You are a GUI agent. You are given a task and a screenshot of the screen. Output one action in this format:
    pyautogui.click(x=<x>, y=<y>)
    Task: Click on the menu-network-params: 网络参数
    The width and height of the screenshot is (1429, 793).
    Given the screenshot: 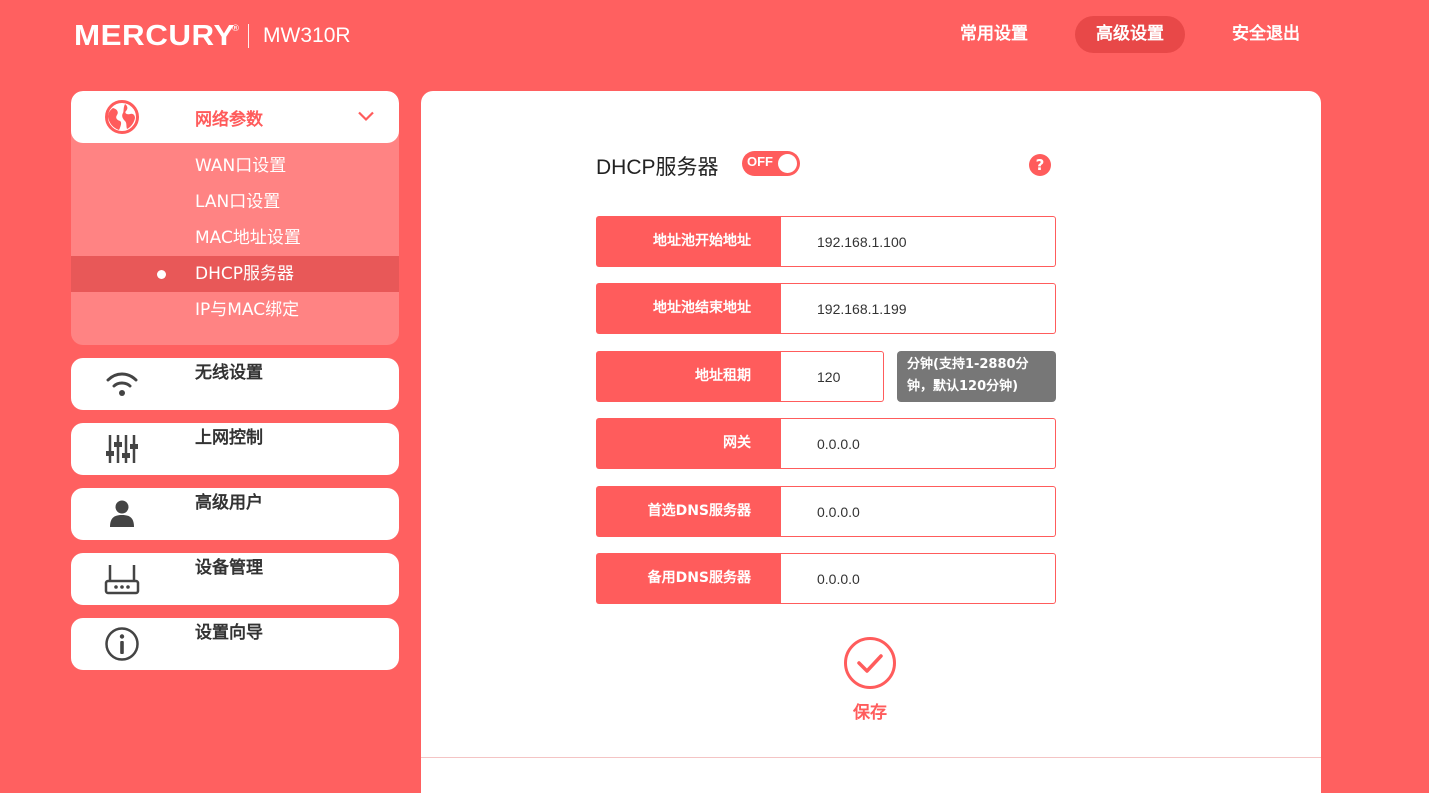 What is the action you would take?
    pyautogui.click(x=235, y=117)
    